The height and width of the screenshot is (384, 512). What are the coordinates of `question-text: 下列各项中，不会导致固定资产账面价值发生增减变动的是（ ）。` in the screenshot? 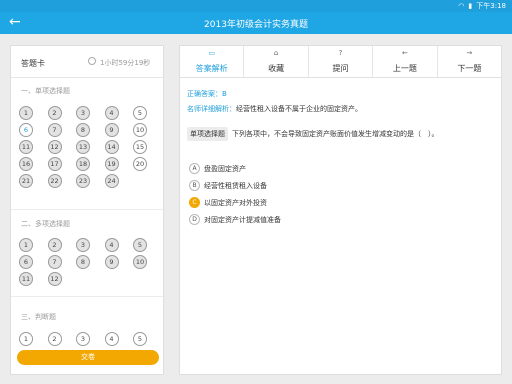 It's located at (335, 134).